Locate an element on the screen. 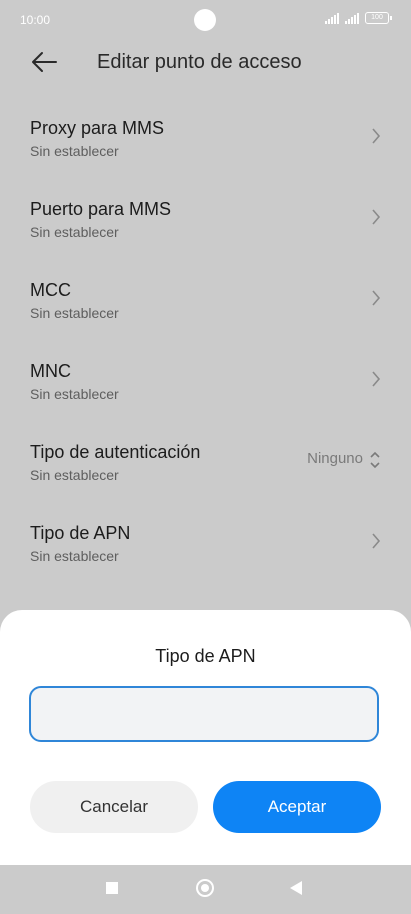 This screenshot has height=914, width=411. item-label: Tipo de autenticación is located at coordinates (115, 452).